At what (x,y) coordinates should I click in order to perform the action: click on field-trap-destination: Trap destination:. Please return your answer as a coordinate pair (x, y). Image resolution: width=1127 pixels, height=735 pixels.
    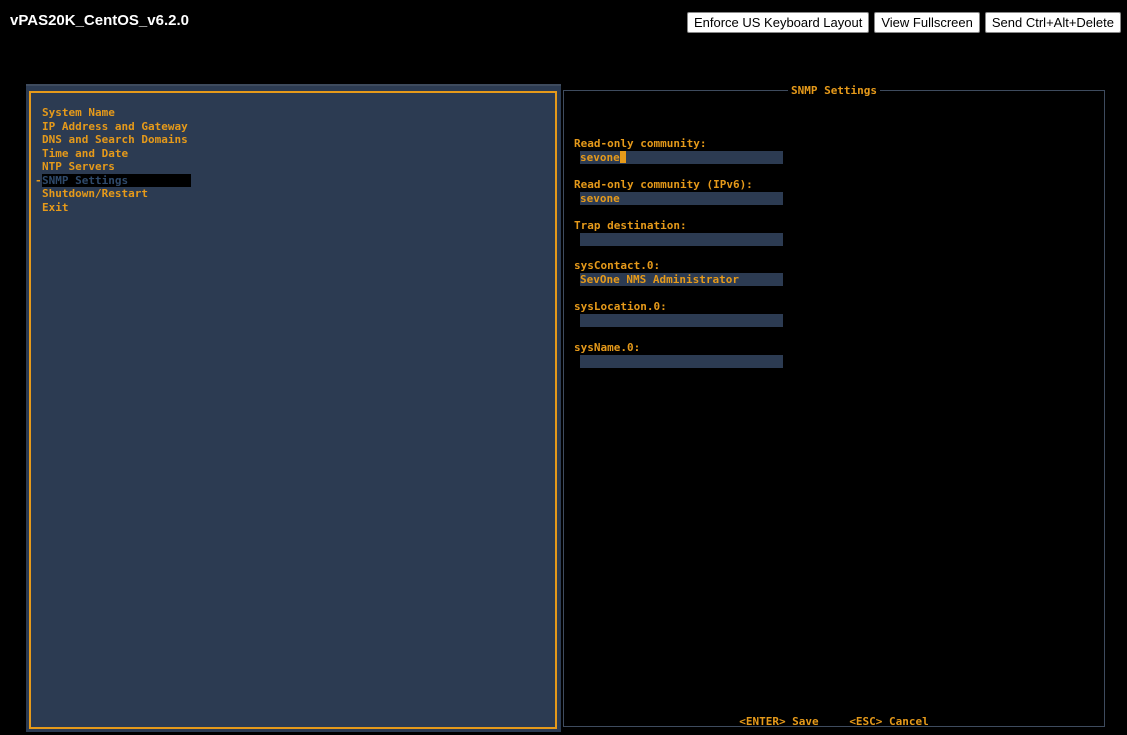
    Looking at the image, I should click on (678, 232).